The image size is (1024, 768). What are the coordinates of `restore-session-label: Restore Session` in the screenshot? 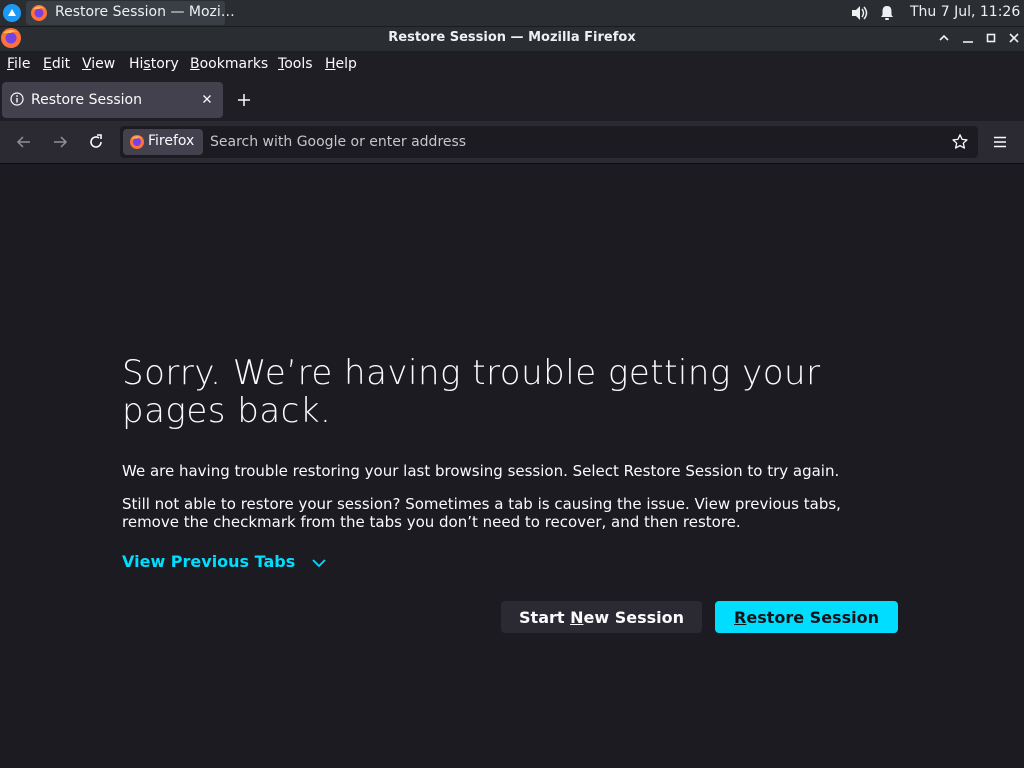 It's located at (806, 617).